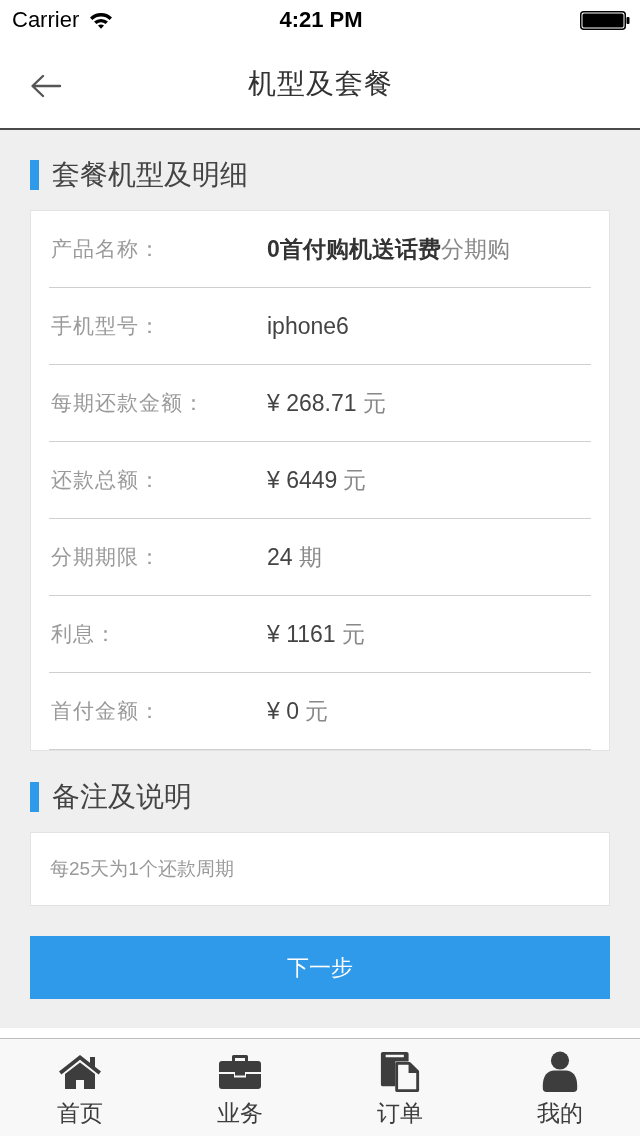 The height and width of the screenshot is (1136, 640). I want to click on tab-item: 首页, so click(80, 1087).